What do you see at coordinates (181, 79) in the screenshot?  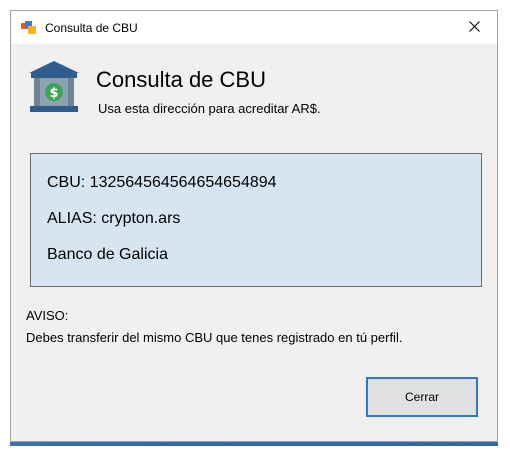 I see `page-title: Consulta de CBU` at bounding box center [181, 79].